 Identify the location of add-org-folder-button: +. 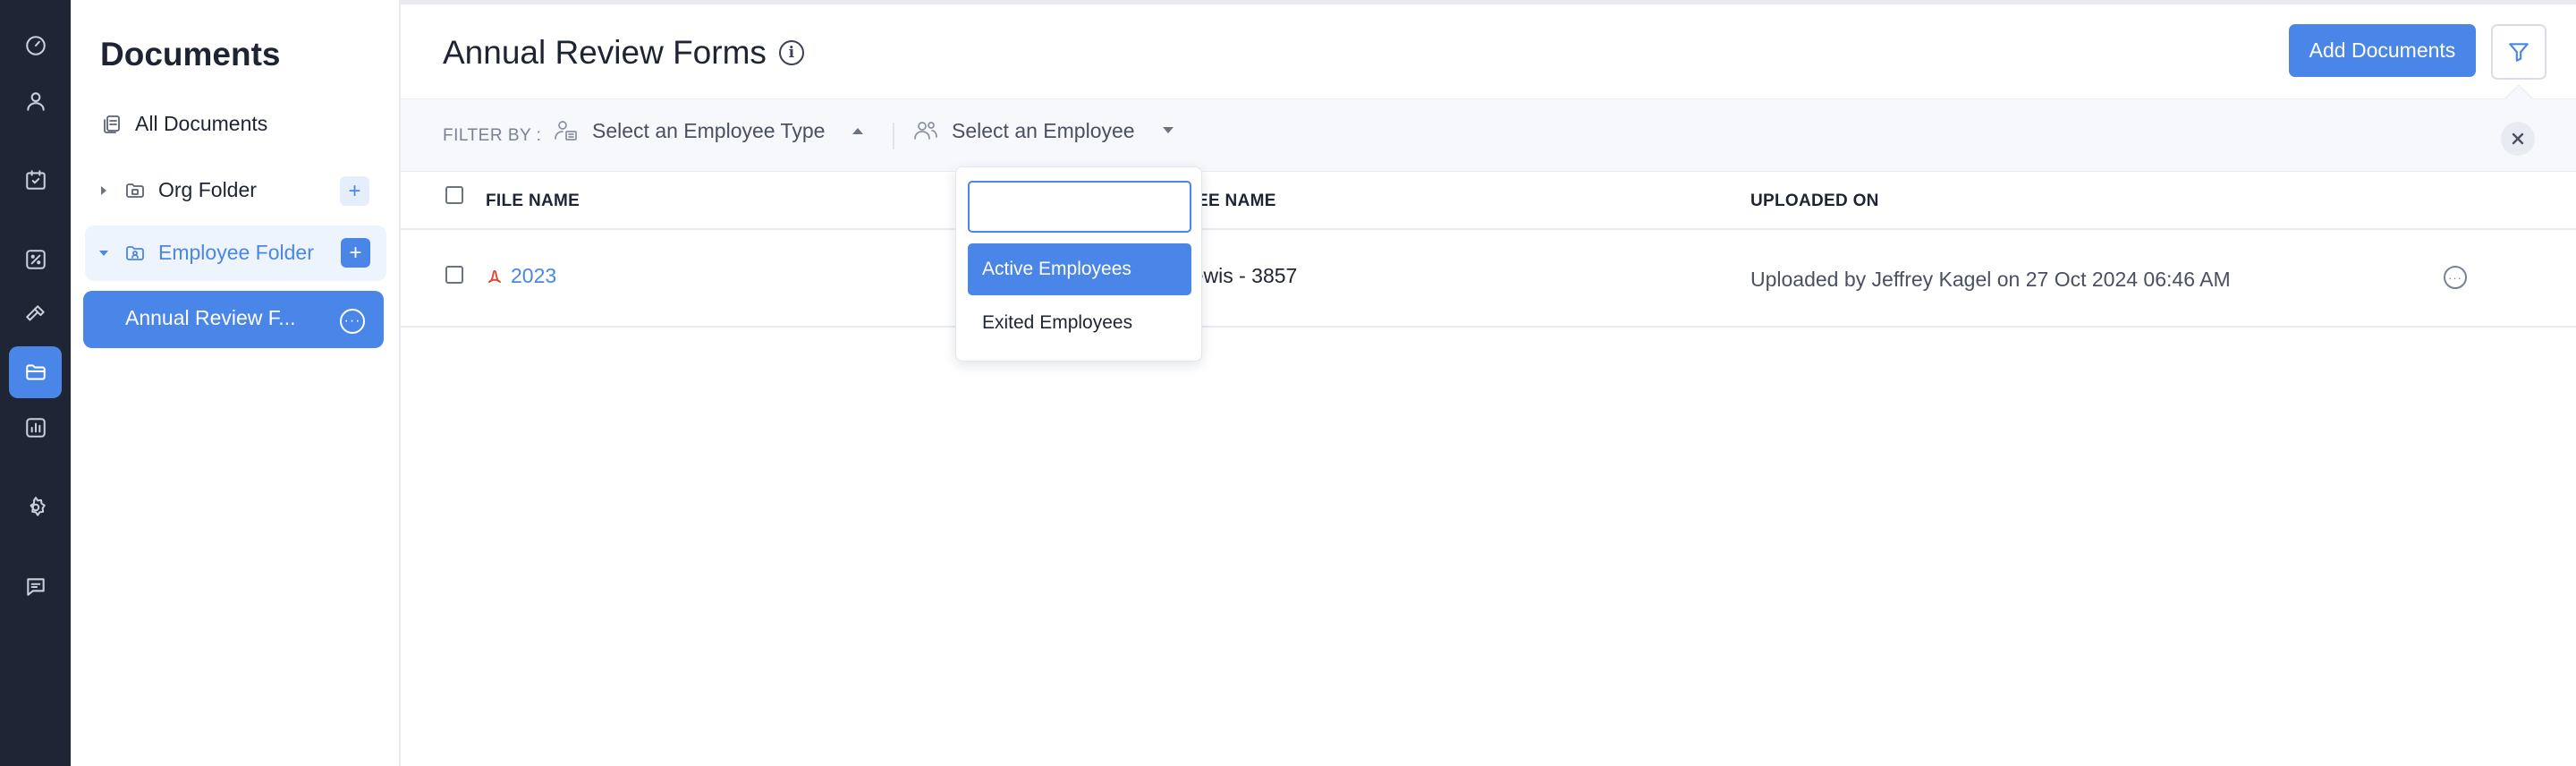
(354, 191).